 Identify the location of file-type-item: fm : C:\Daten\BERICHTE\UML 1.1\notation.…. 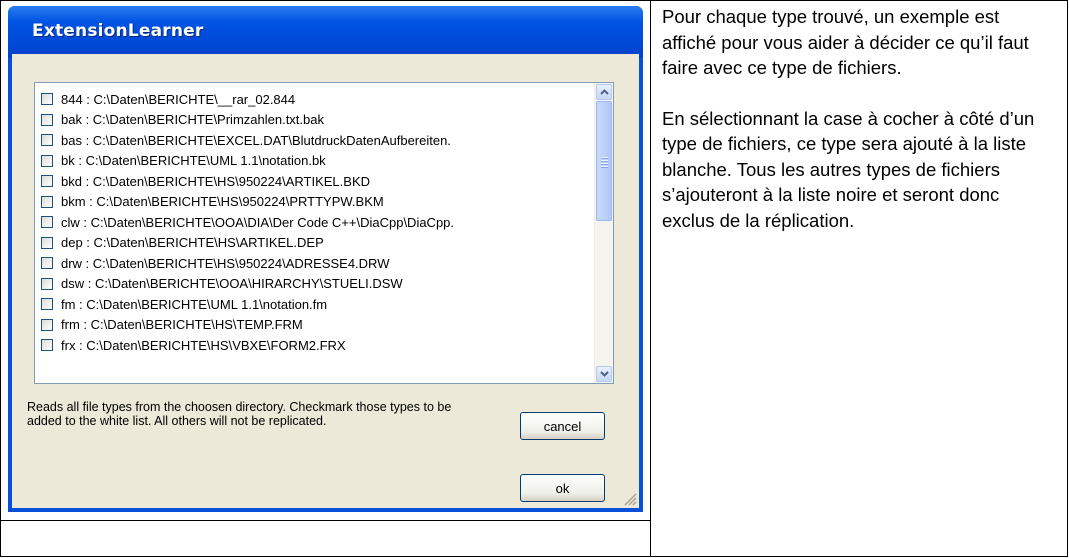
(317, 304).